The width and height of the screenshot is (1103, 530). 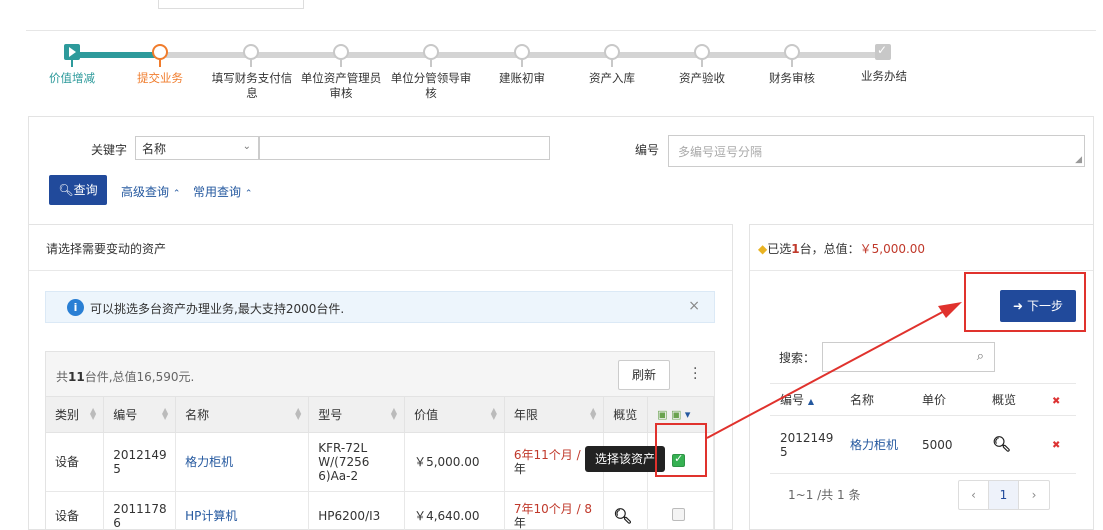 What do you see at coordinates (702, 52) in the screenshot?
I see `step-8-node-icon` at bounding box center [702, 52].